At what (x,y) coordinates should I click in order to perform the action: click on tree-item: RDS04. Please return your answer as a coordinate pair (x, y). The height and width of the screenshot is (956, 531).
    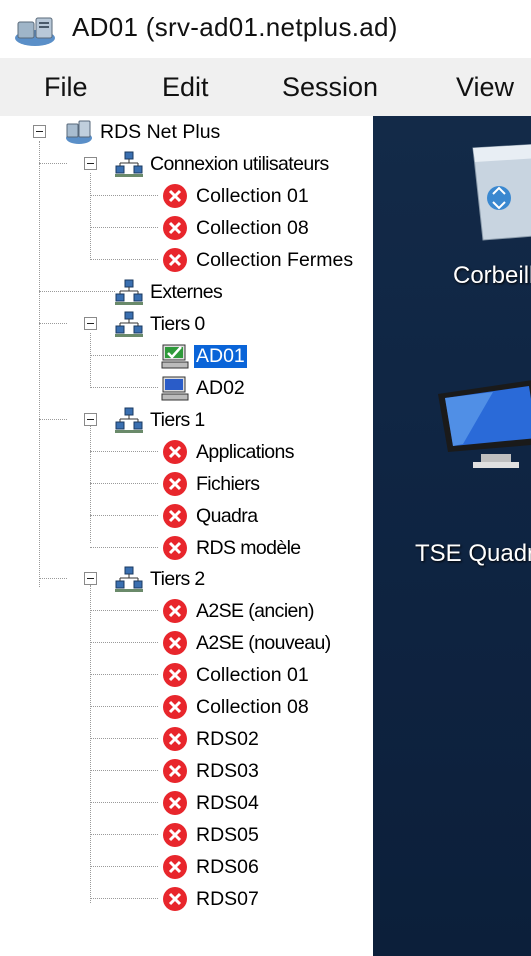
    Looking at the image, I should click on (210, 803).